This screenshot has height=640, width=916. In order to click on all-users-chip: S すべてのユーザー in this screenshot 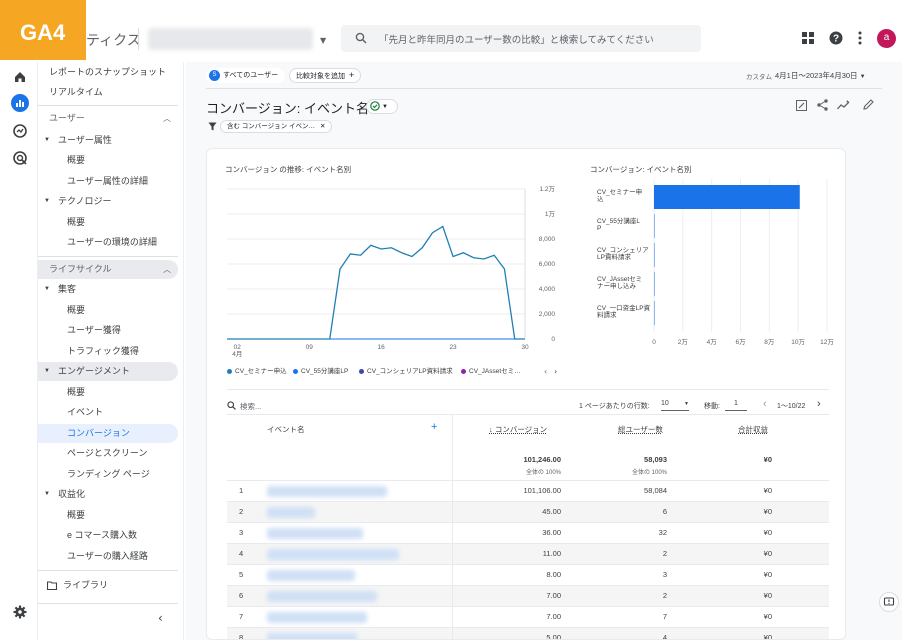, I will do `click(246, 75)`.